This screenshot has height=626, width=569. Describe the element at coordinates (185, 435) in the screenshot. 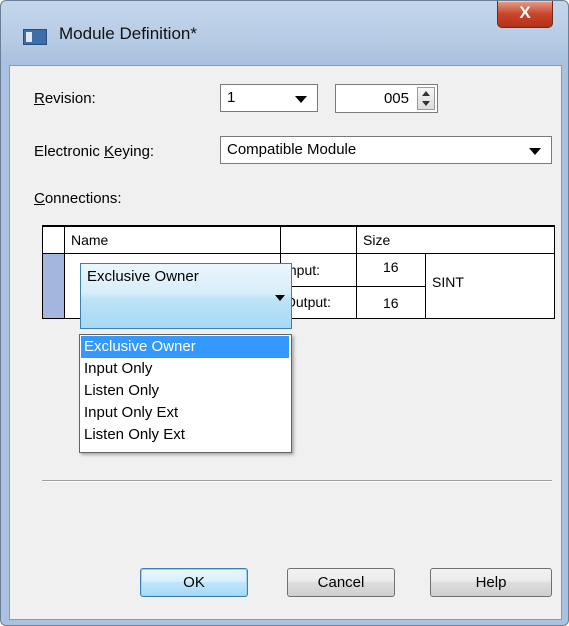

I see `option-listen-only-ext: Listen Only Ext` at that location.